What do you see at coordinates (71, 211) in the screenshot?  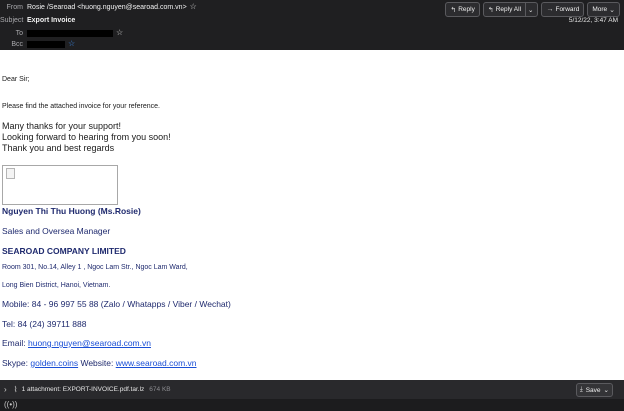 I see `signature-name: Nguyen Thi Thu Huong (Ms.Rosie)` at bounding box center [71, 211].